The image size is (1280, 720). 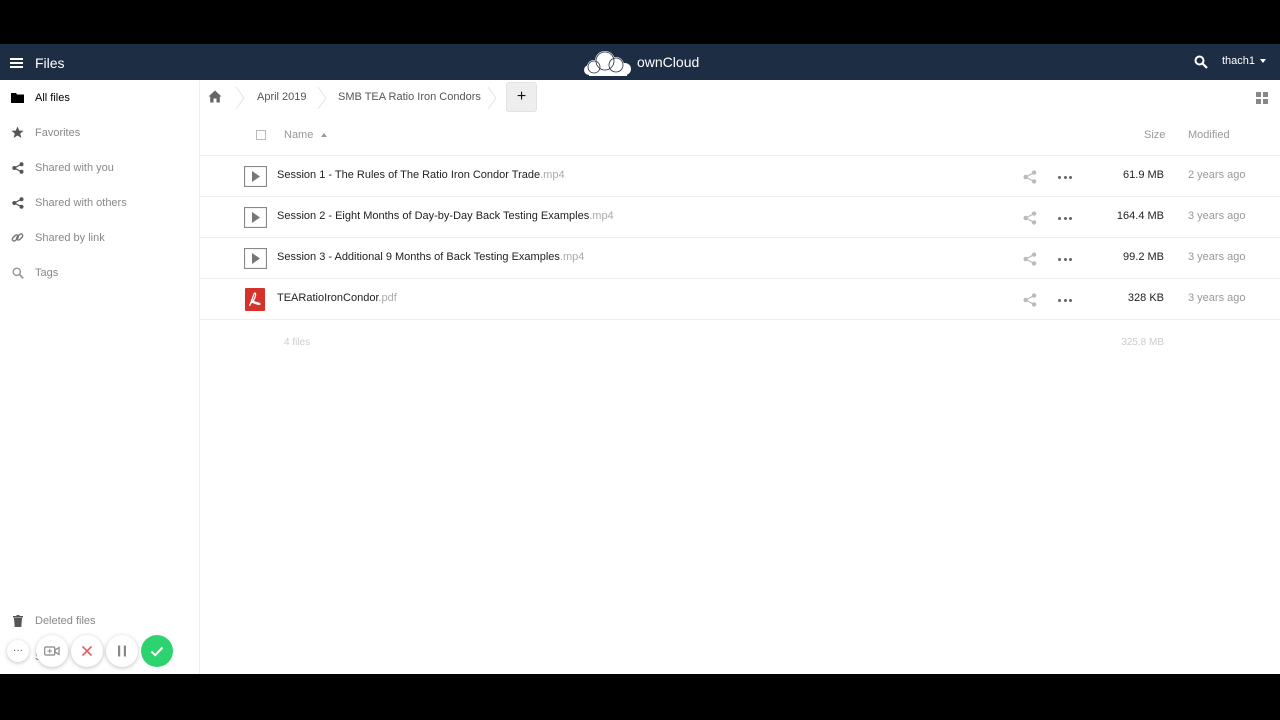 I want to click on total-size-summary: 325.8 MB, so click(x=1142, y=342).